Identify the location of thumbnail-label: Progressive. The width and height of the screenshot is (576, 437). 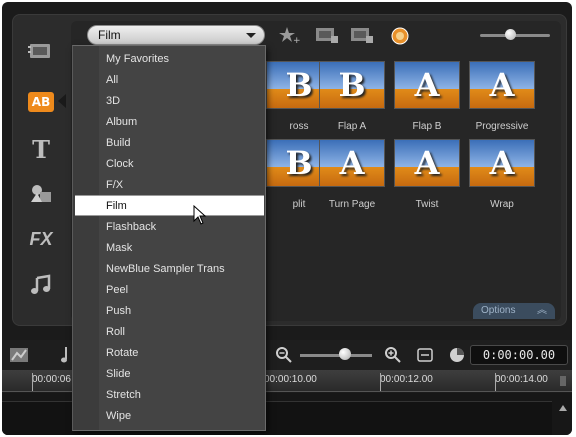
(502, 126).